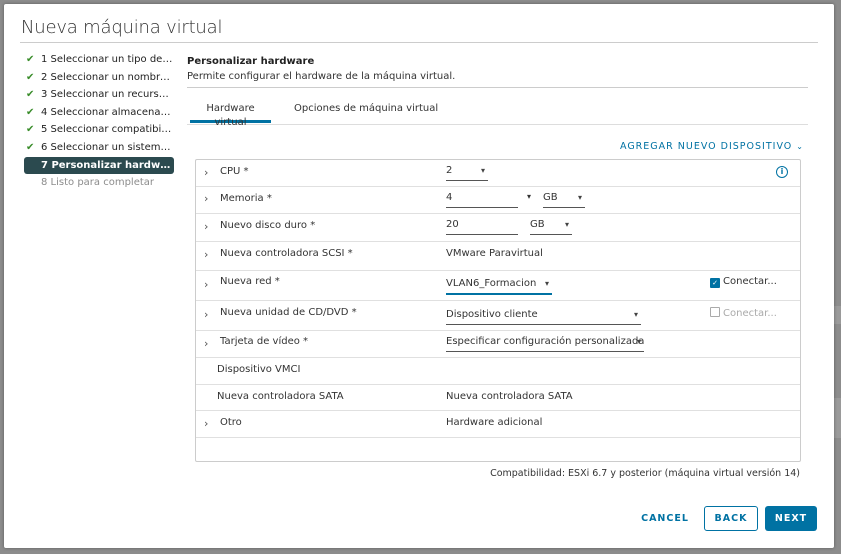  I want to click on disk-size-input: 20, so click(482, 226).